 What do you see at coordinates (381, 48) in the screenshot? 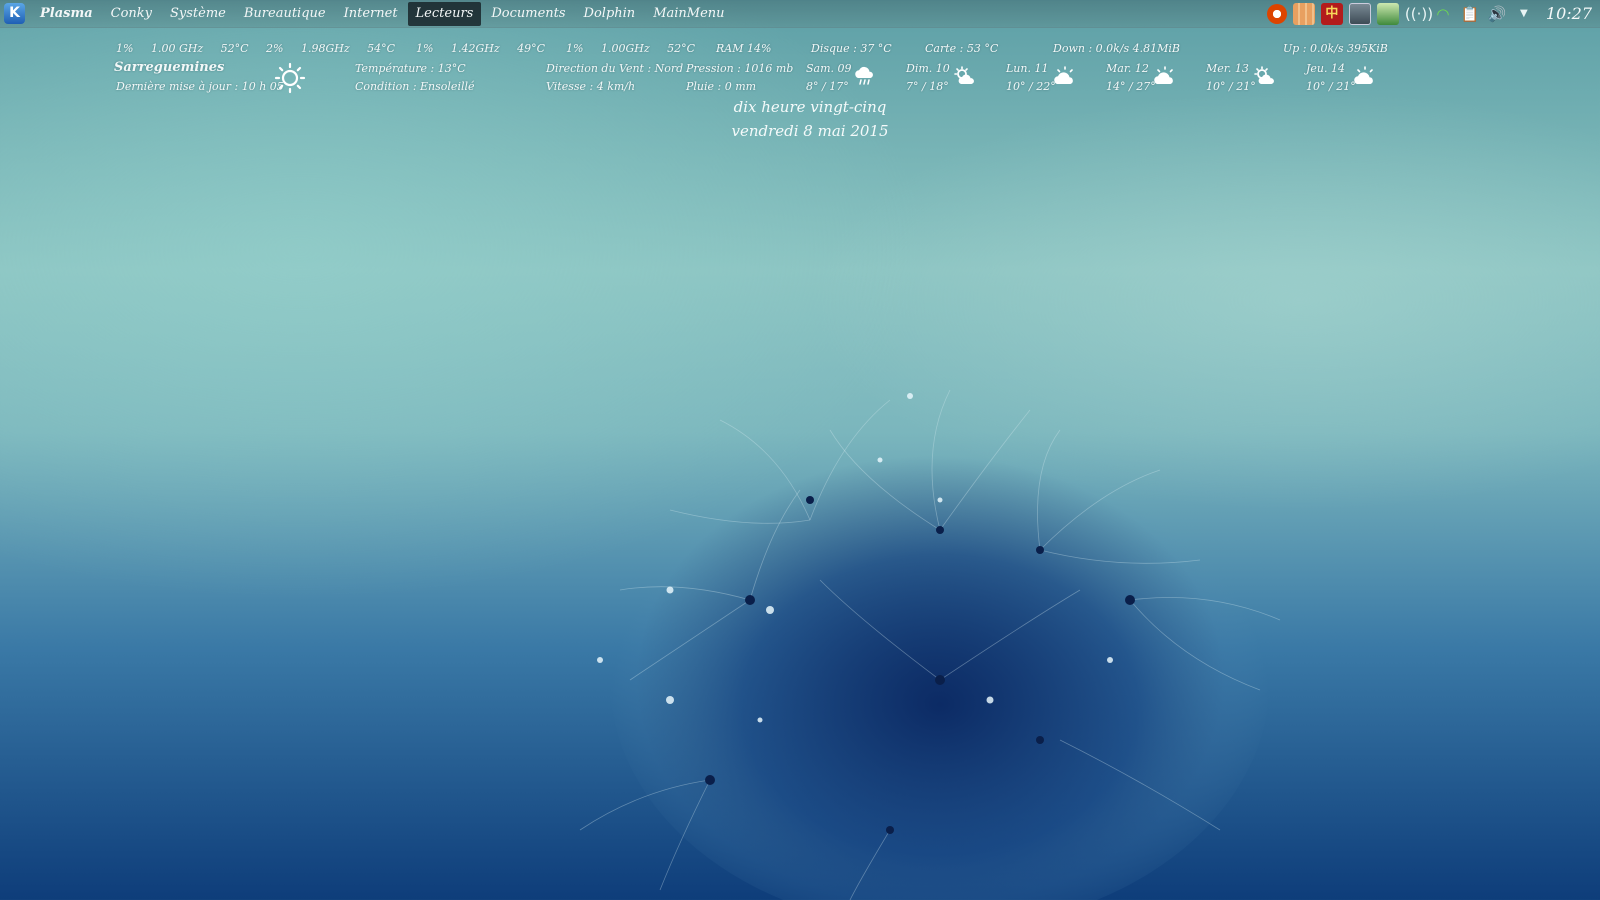
I see `cpu-temp: 54°C` at bounding box center [381, 48].